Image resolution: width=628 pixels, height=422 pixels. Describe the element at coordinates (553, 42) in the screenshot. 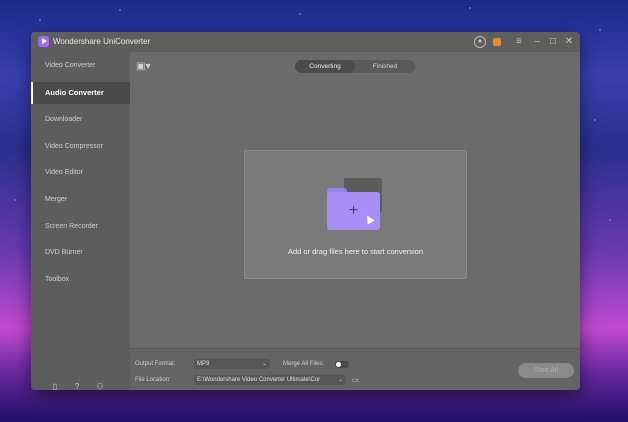

I see `maximize-icon: ☐` at that location.